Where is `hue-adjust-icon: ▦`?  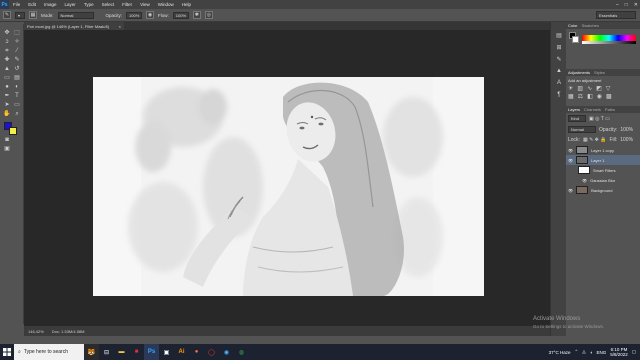
hue-adjust-icon: ▦ is located at coordinates (571, 96).